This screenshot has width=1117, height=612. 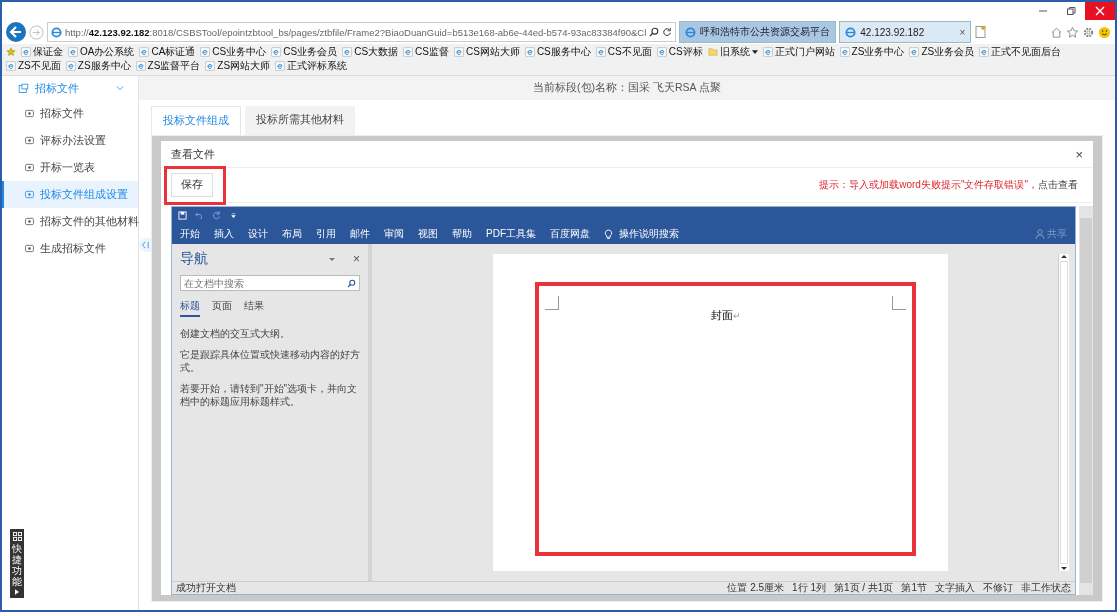 I want to click on ribbon-tab: 设计, so click(x=258, y=234).